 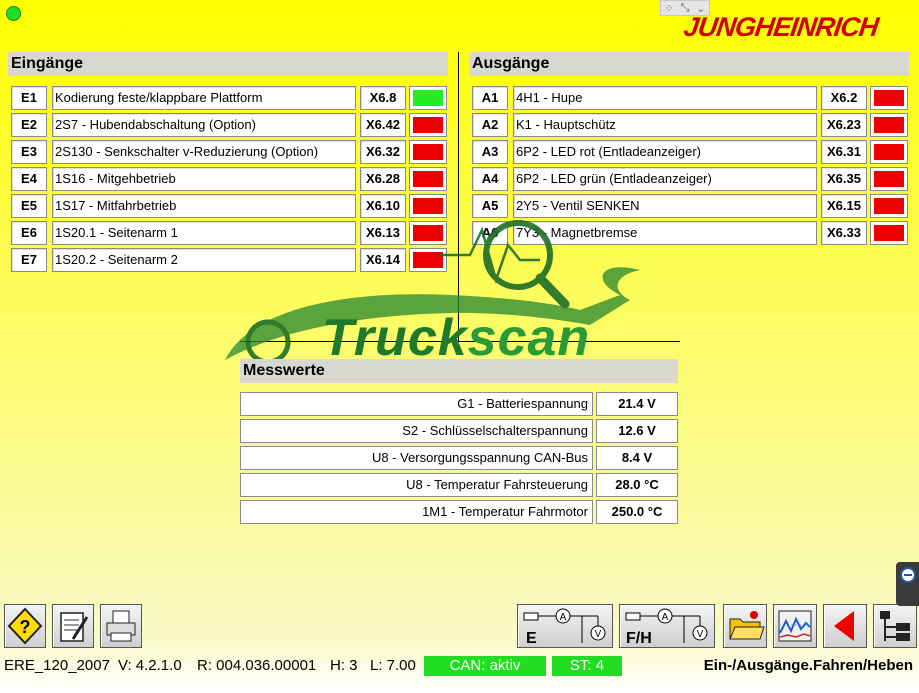 What do you see at coordinates (565, 626) in the screenshot?
I see `inputs-view-button: A V E` at bounding box center [565, 626].